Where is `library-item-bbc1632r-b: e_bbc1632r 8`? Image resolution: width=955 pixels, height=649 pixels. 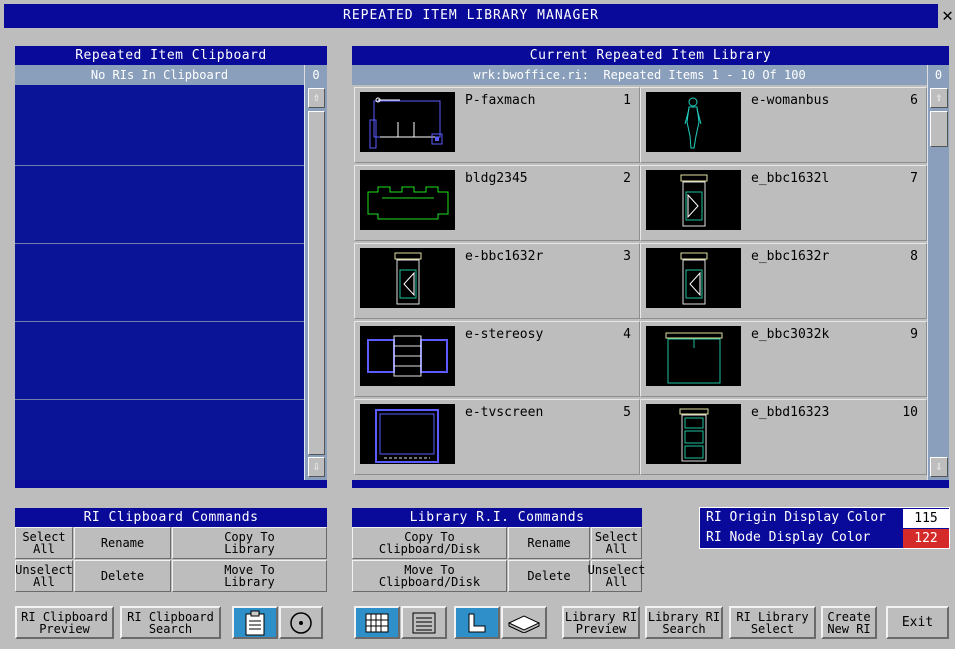 library-item-bbc1632r-b: e_bbc1632r 8 is located at coordinates (783, 281).